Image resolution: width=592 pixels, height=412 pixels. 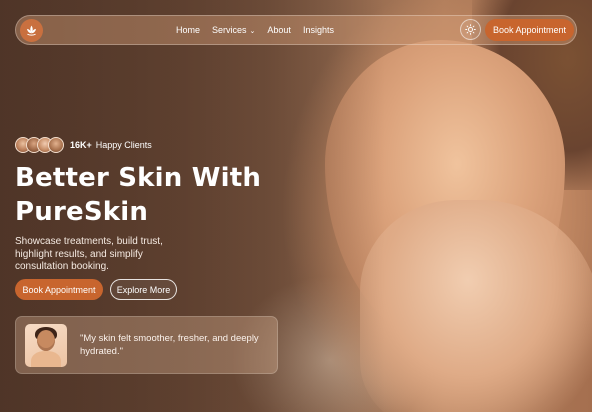 What do you see at coordinates (188, 30) in the screenshot?
I see `nav-link-home: Home` at bounding box center [188, 30].